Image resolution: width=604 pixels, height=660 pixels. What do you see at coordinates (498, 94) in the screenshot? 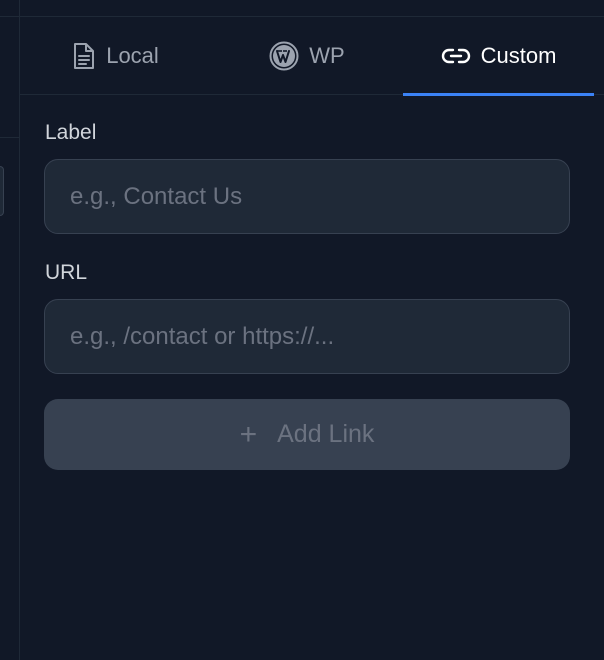
I see `active-tab-indicator` at bounding box center [498, 94].